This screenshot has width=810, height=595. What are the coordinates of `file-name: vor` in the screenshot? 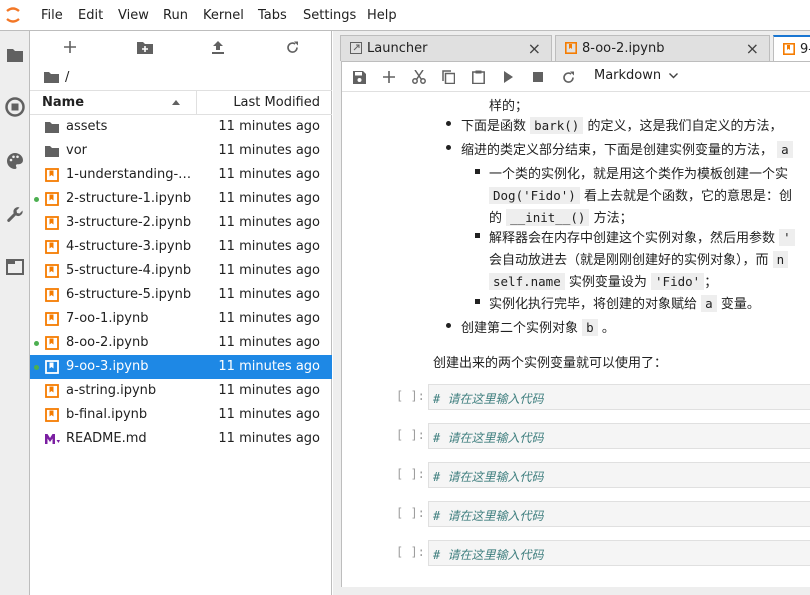 It's located at (76, 150).